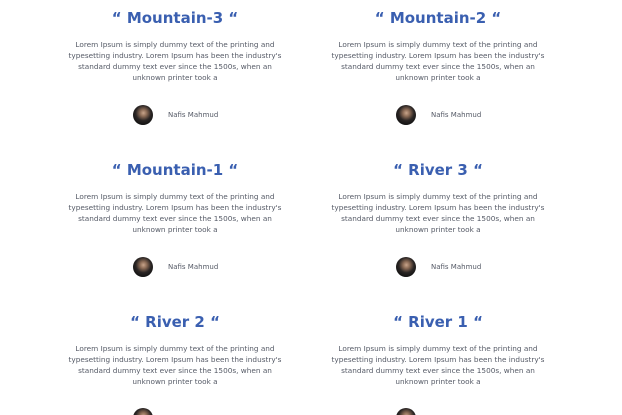 The width and height of the screenshot is (622, 415). Describe the element at coordinates (175, 322) in the screenshot. I see `card-title: “ River 2 “` at that location.